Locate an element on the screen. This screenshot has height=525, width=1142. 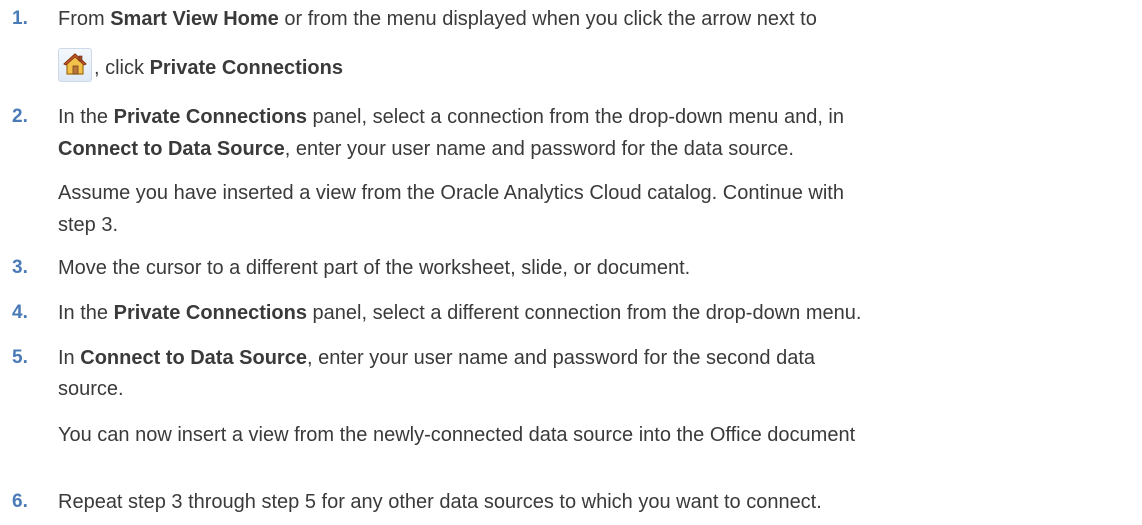
step-number: 3. is located at coordinates (20, 267).